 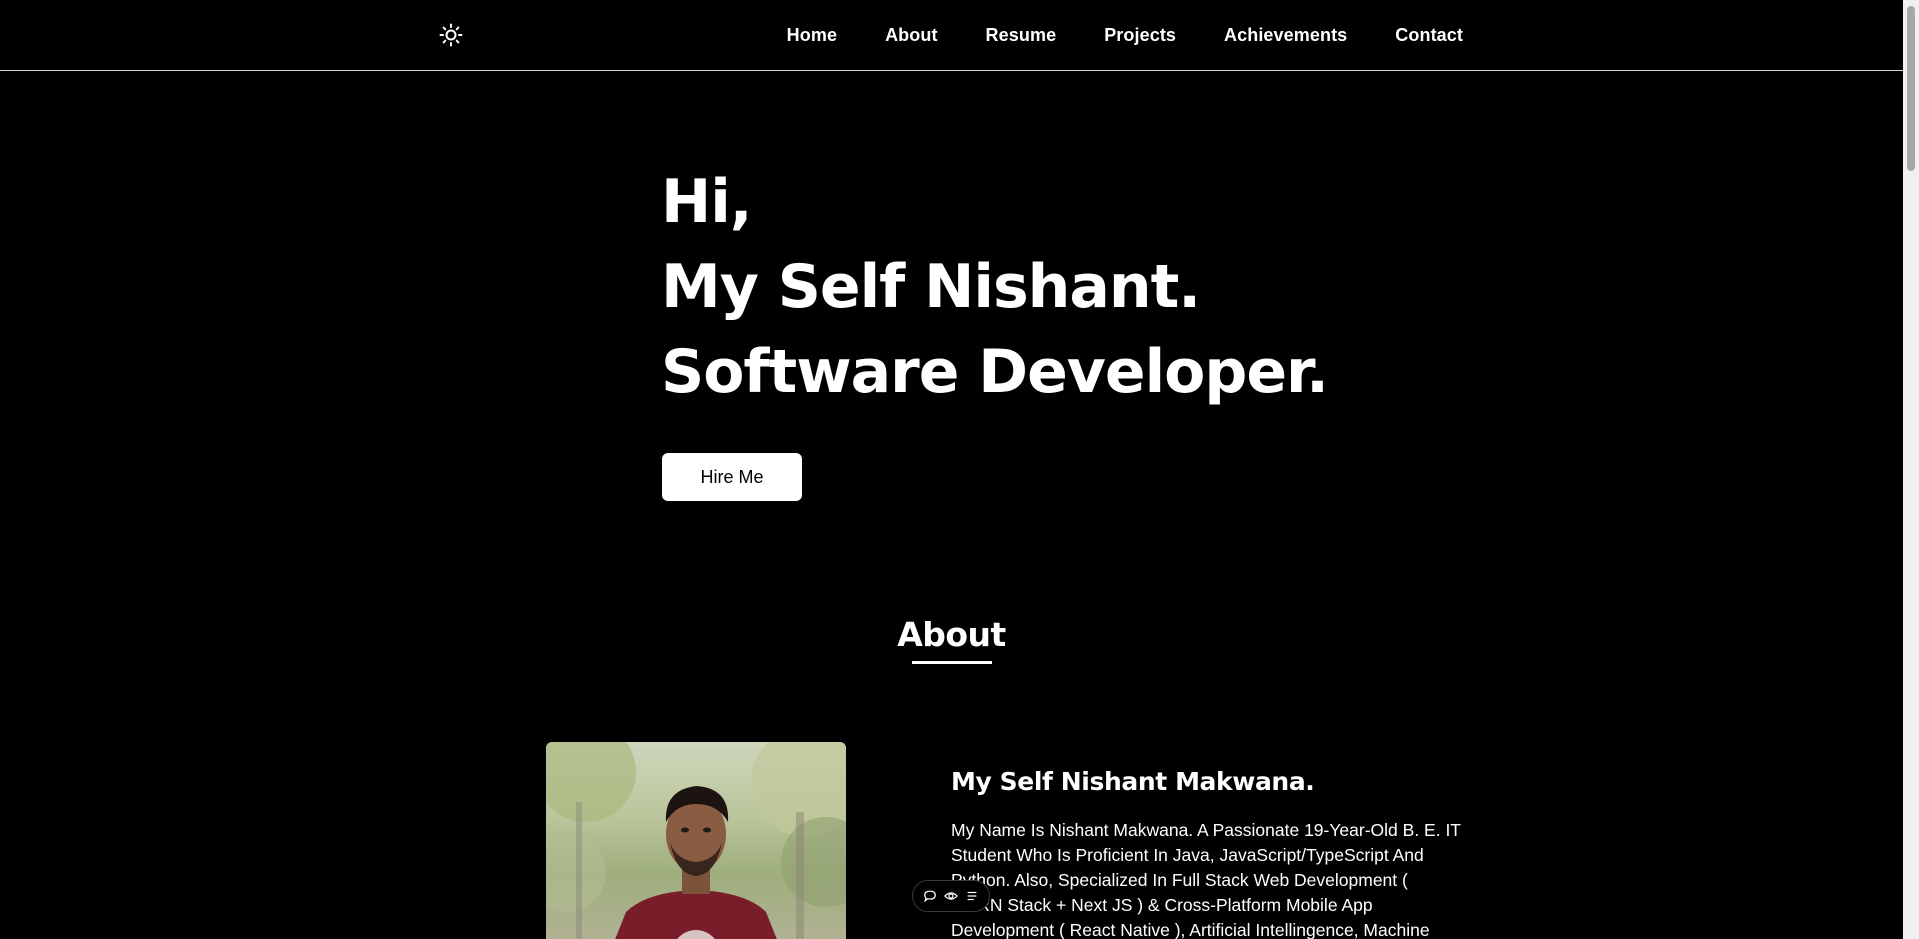 What do you see at coordinates (952, 662) in the screenshot?
I see `section-underline` at bounding box center [952, 662].